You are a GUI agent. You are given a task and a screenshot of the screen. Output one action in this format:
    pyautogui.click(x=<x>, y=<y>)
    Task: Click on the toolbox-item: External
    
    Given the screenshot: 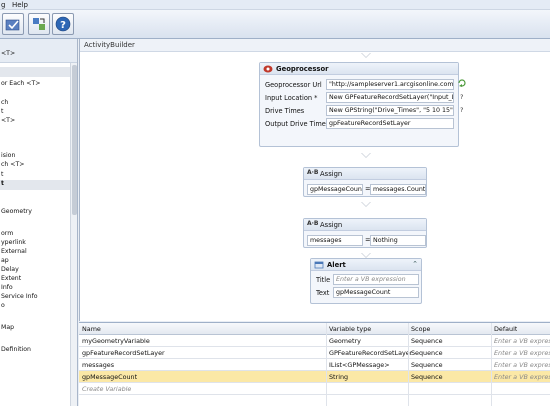 What is the action you would take?
    pyautogui.click(x=14, y=251)
    